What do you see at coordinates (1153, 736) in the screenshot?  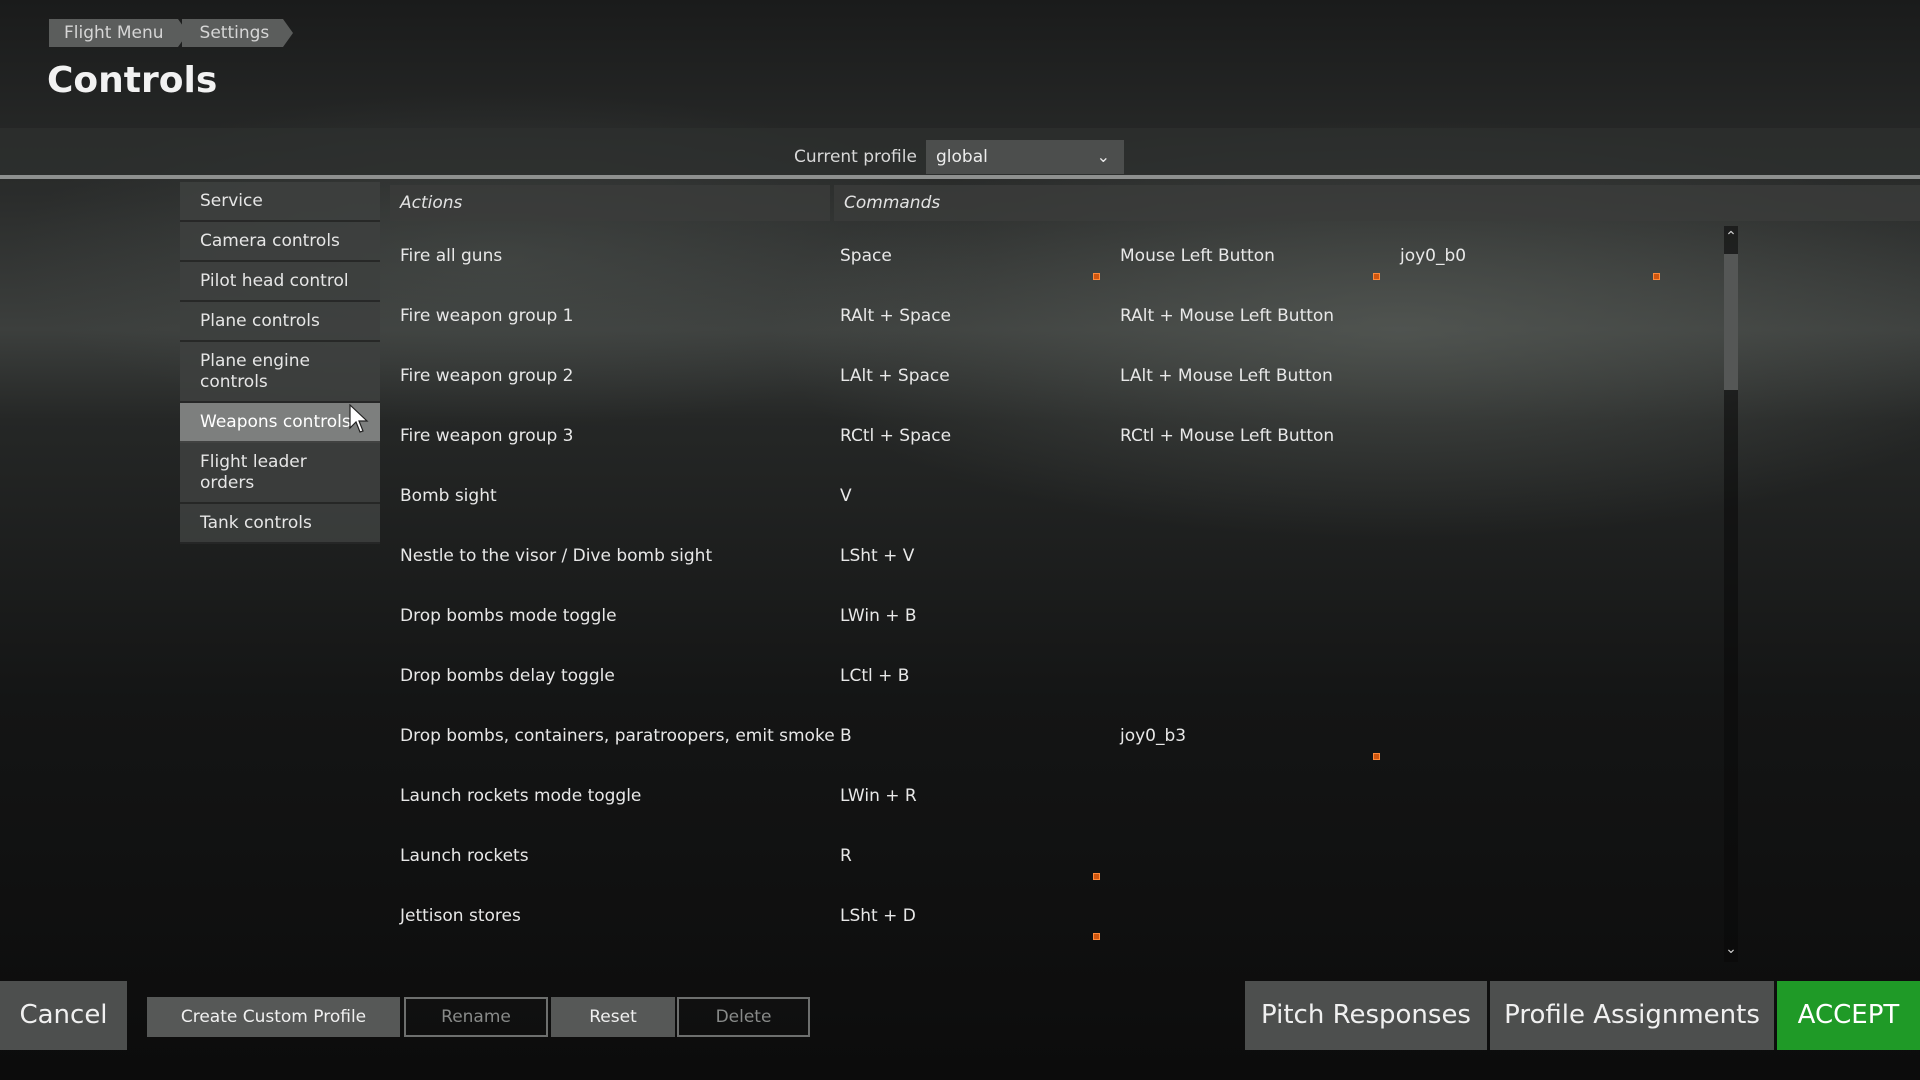 I see `key-binding-2: joy0_b3` at bounding box center [1153, 736].